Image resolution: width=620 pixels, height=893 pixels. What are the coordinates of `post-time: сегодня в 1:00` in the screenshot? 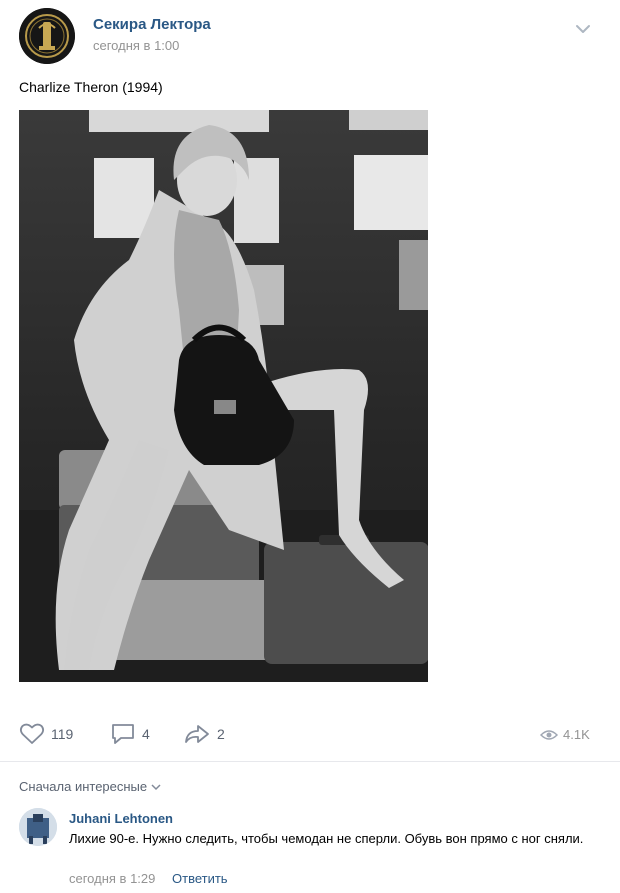 It's located at (136, 45).